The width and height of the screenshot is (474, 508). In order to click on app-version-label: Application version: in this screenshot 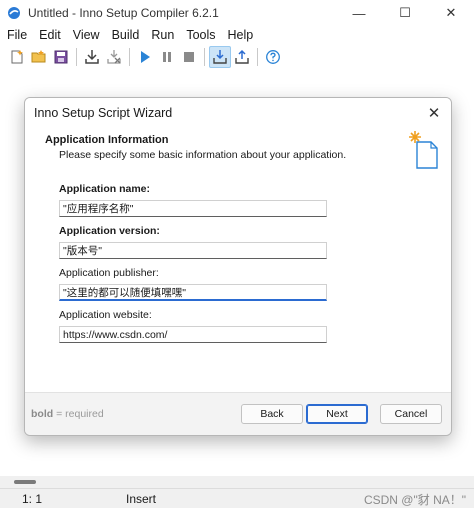, I will do `click(109, 231)`.